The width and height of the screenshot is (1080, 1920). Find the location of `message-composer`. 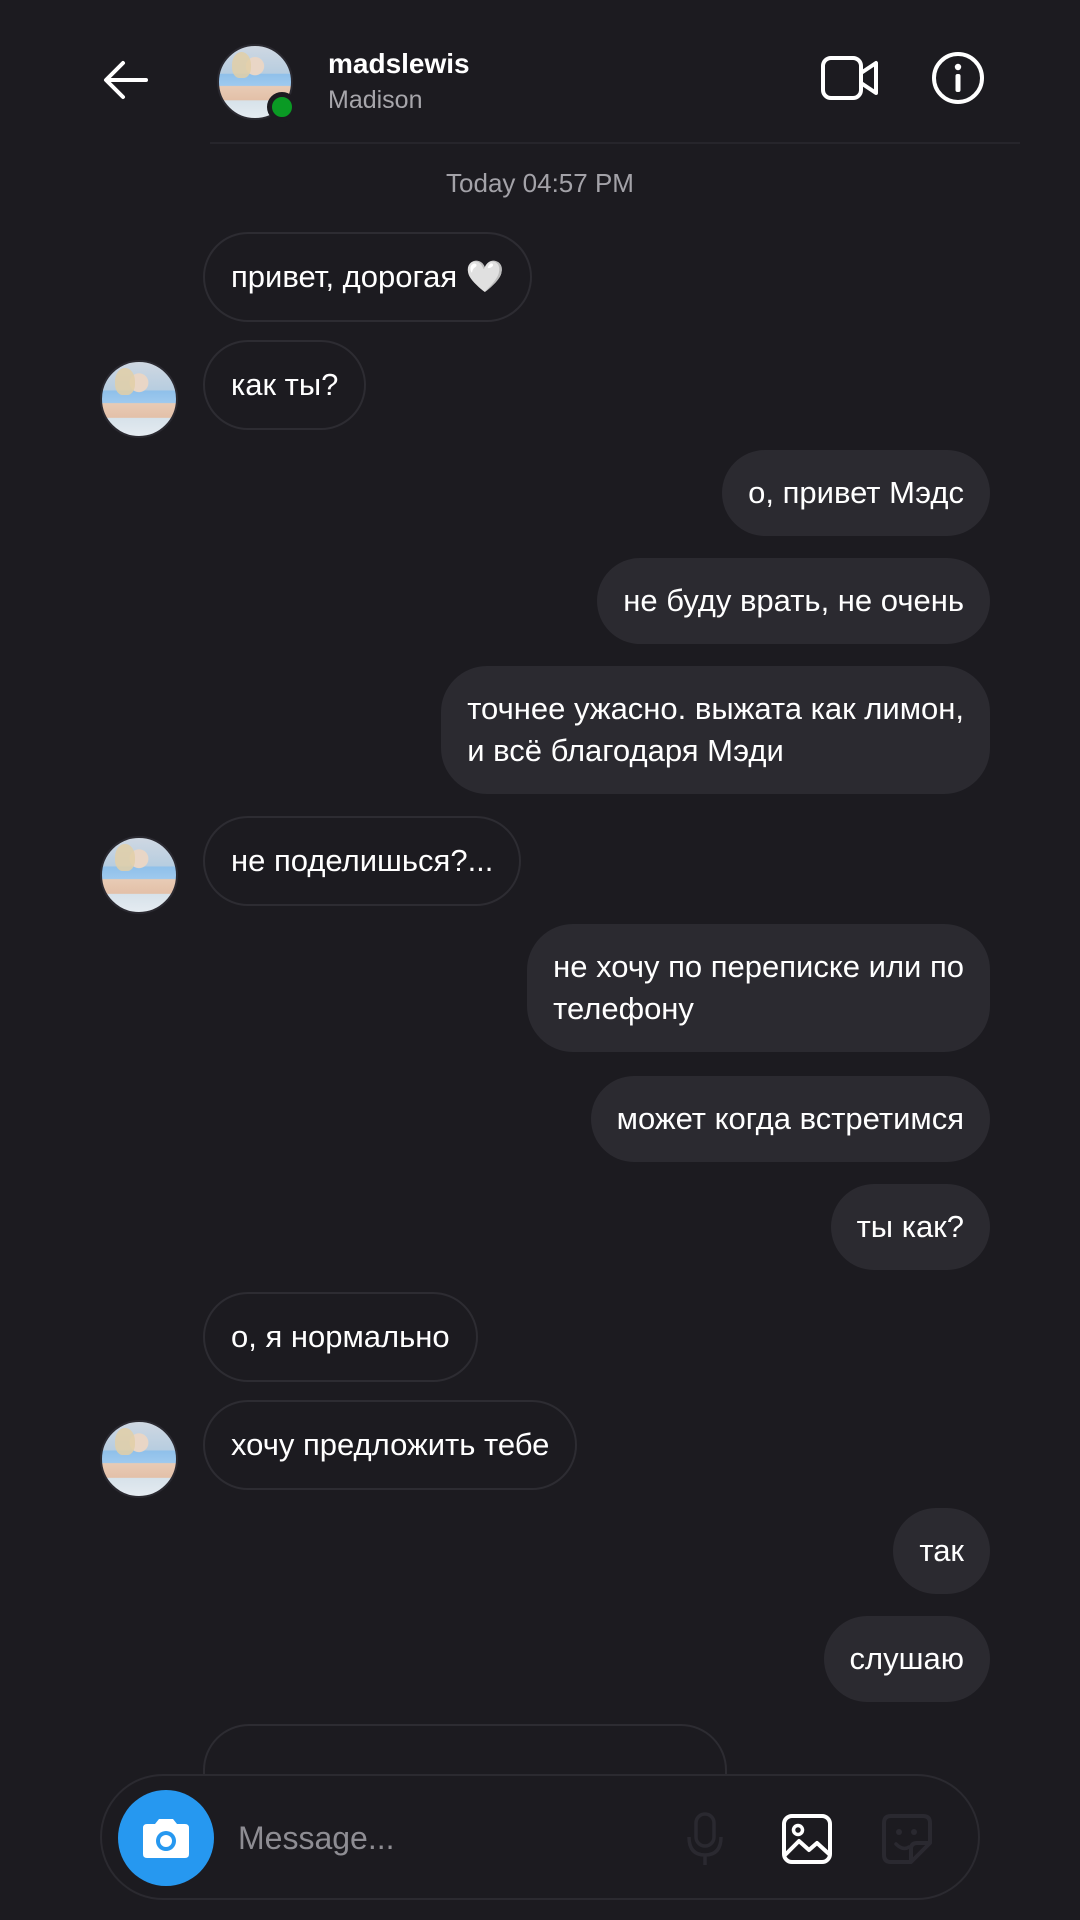

message-composer is located at coordinates (540, 1837).